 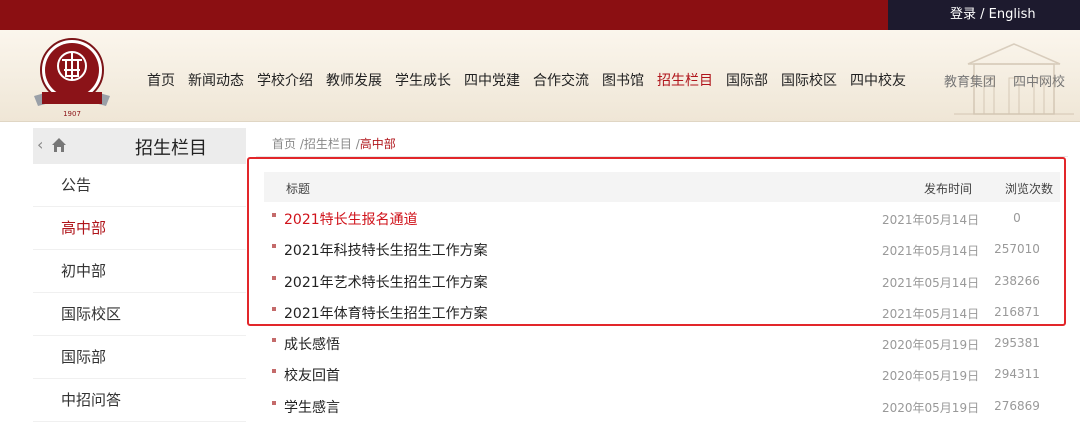 I want to click on row-views: 238266, so click(x=1017, y=280).